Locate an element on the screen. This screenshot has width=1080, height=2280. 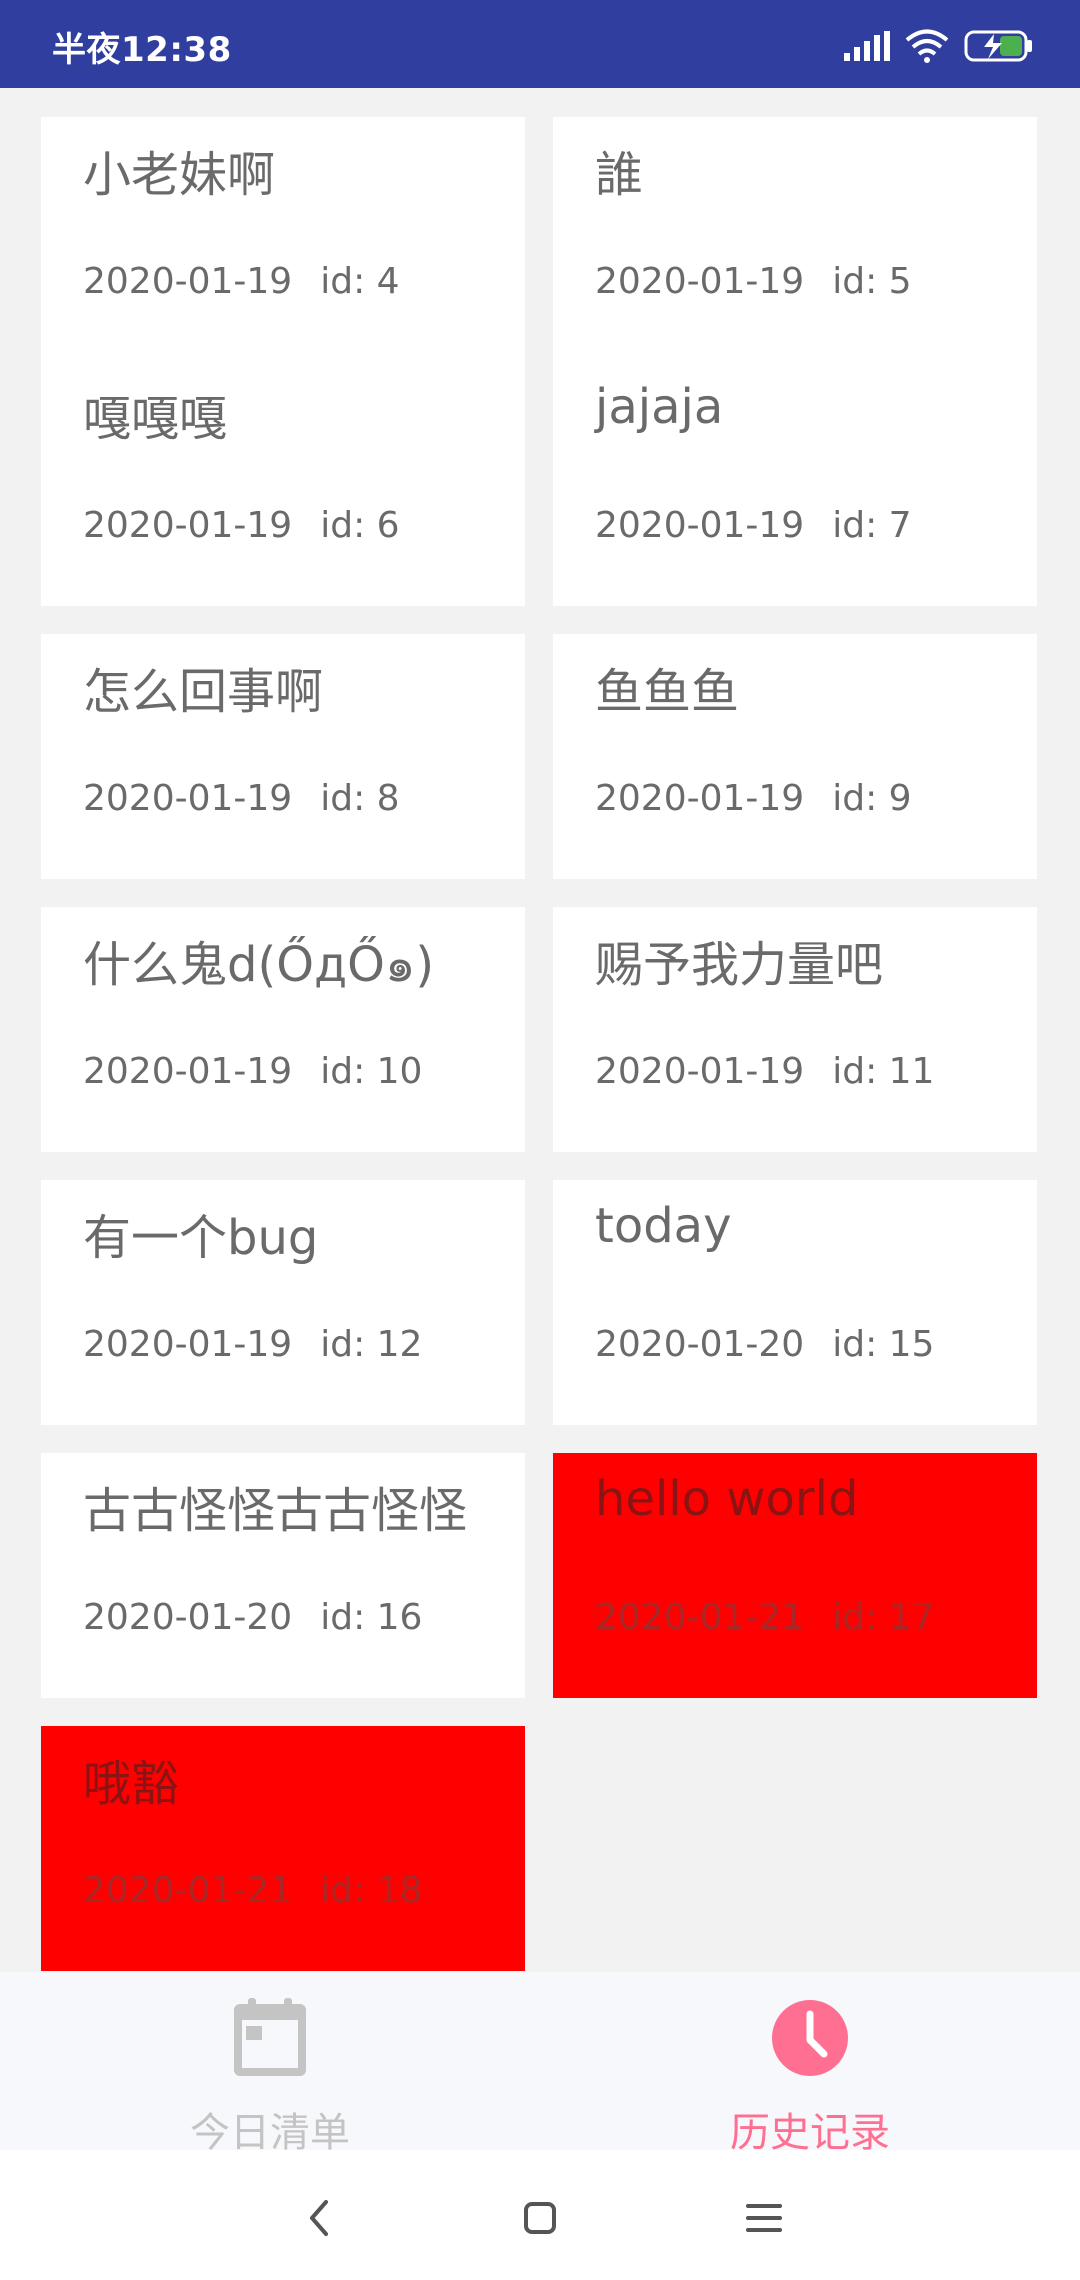
card-meta: 2020-01-19 id: 9 is located at coordinates (753, 798).